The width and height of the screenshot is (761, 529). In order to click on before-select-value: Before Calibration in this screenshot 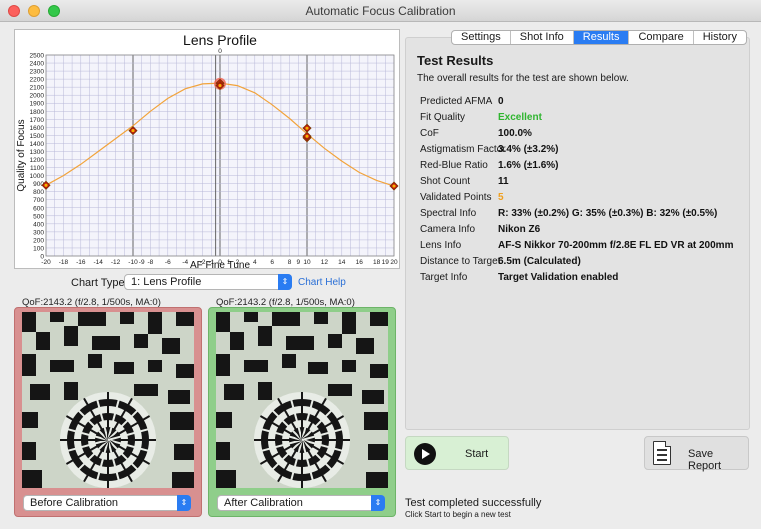, I will do `click(74, 503)`.